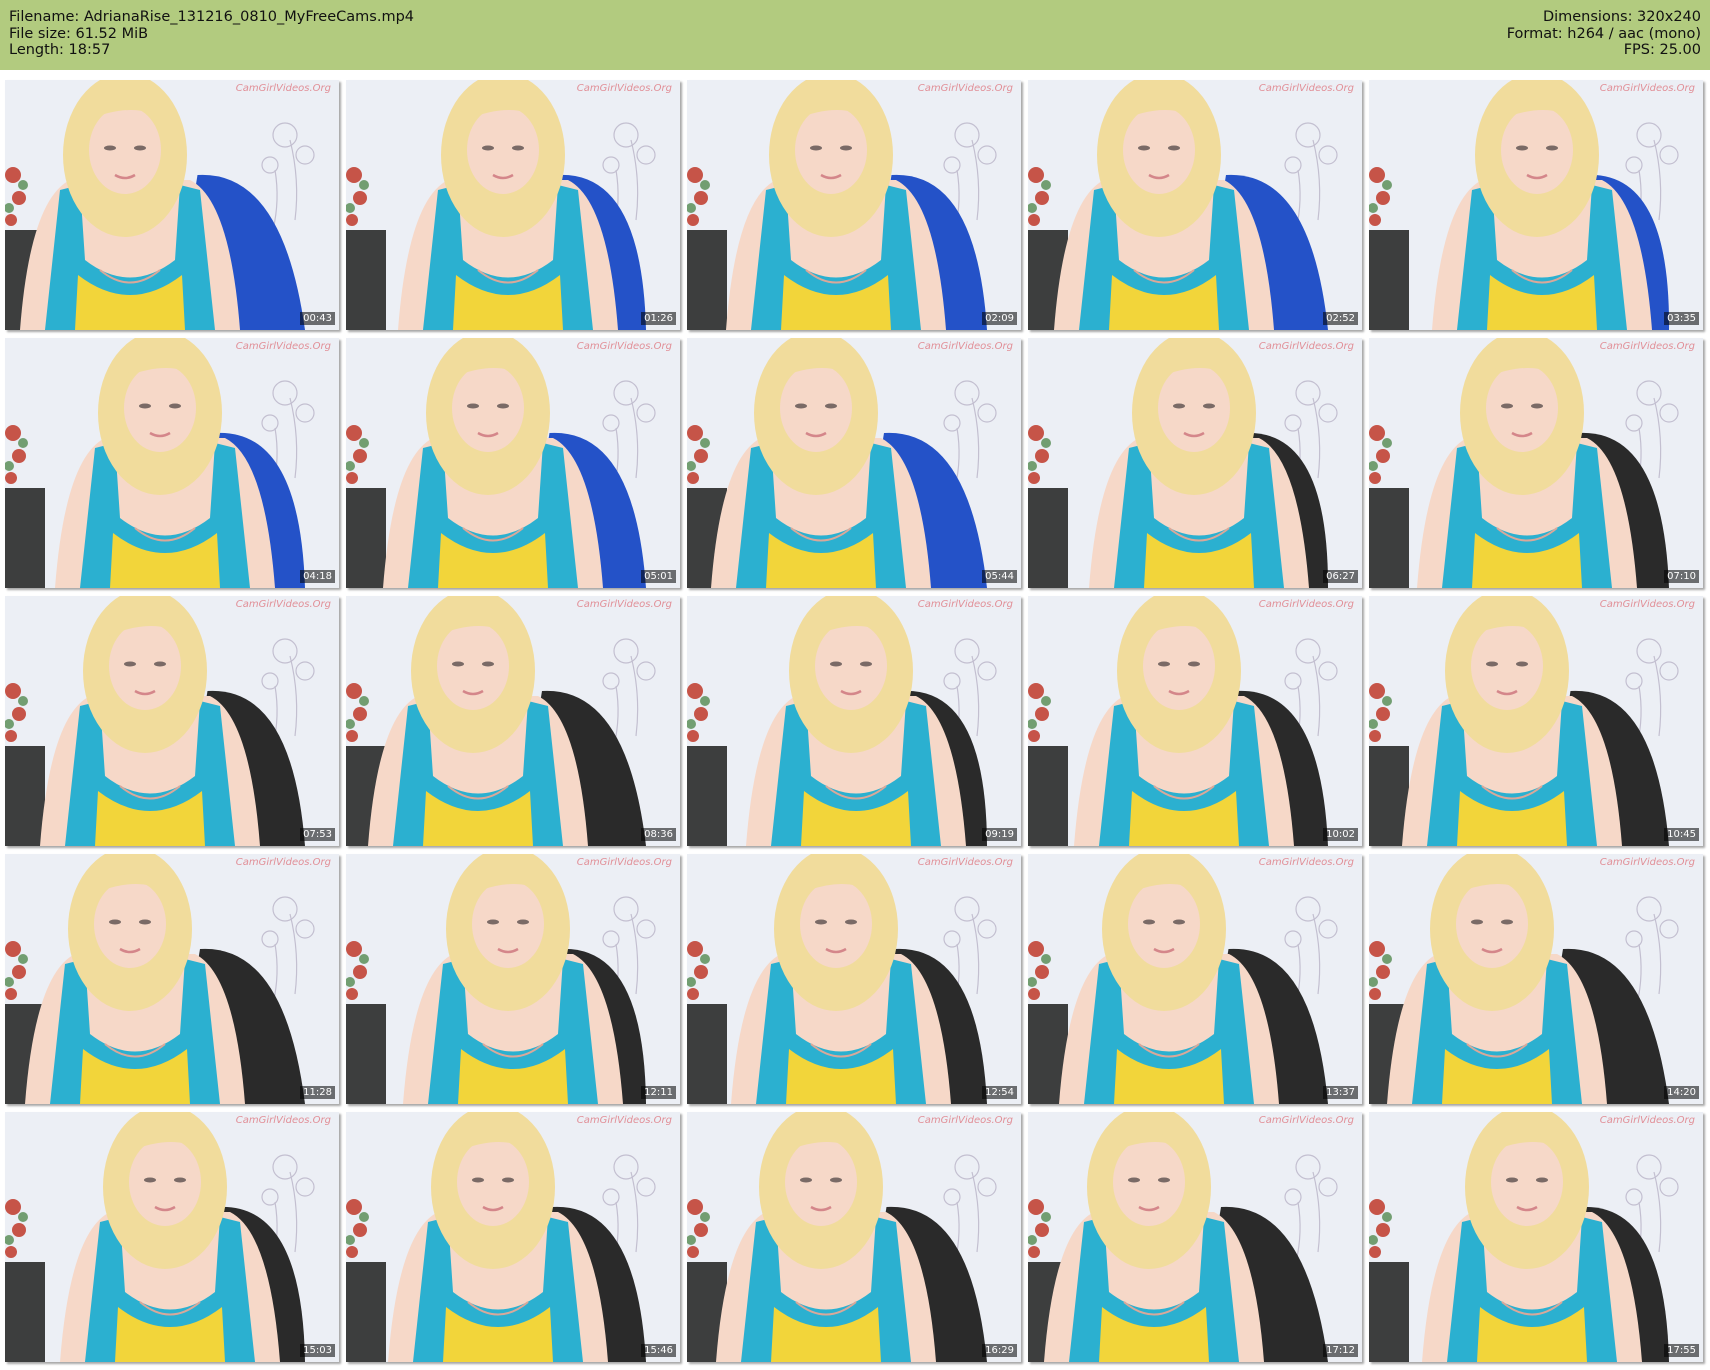  I want to click on thumbnail-frame: CamGirlVideos.Org 01:26, so click(513, 205).